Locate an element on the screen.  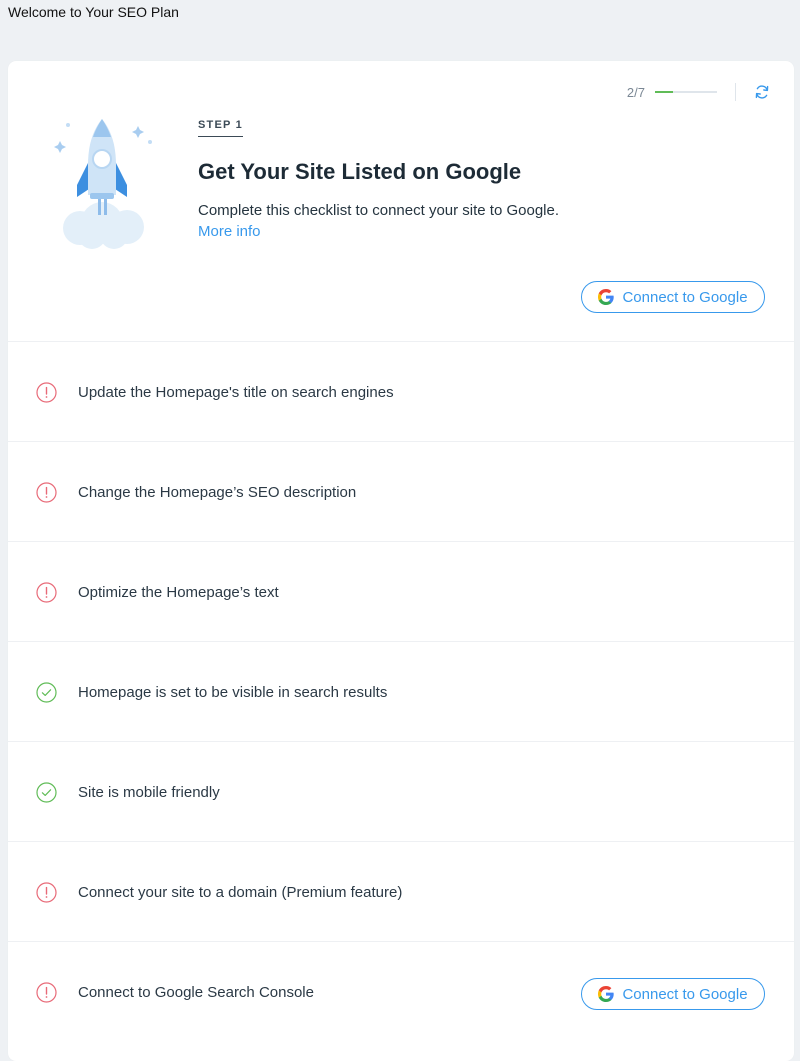
step-label: STEP 1 is located at coordinates (220, 128).